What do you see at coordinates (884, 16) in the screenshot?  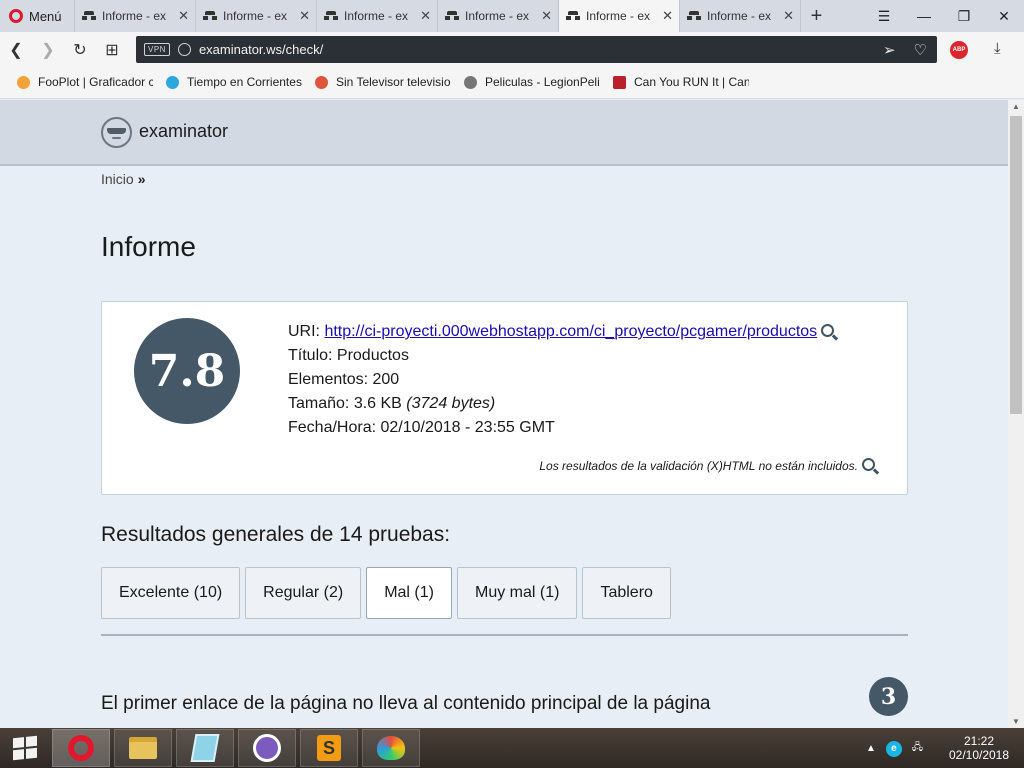 I see `tab-menu-icon: ☰` at bounding box center [884, 16].